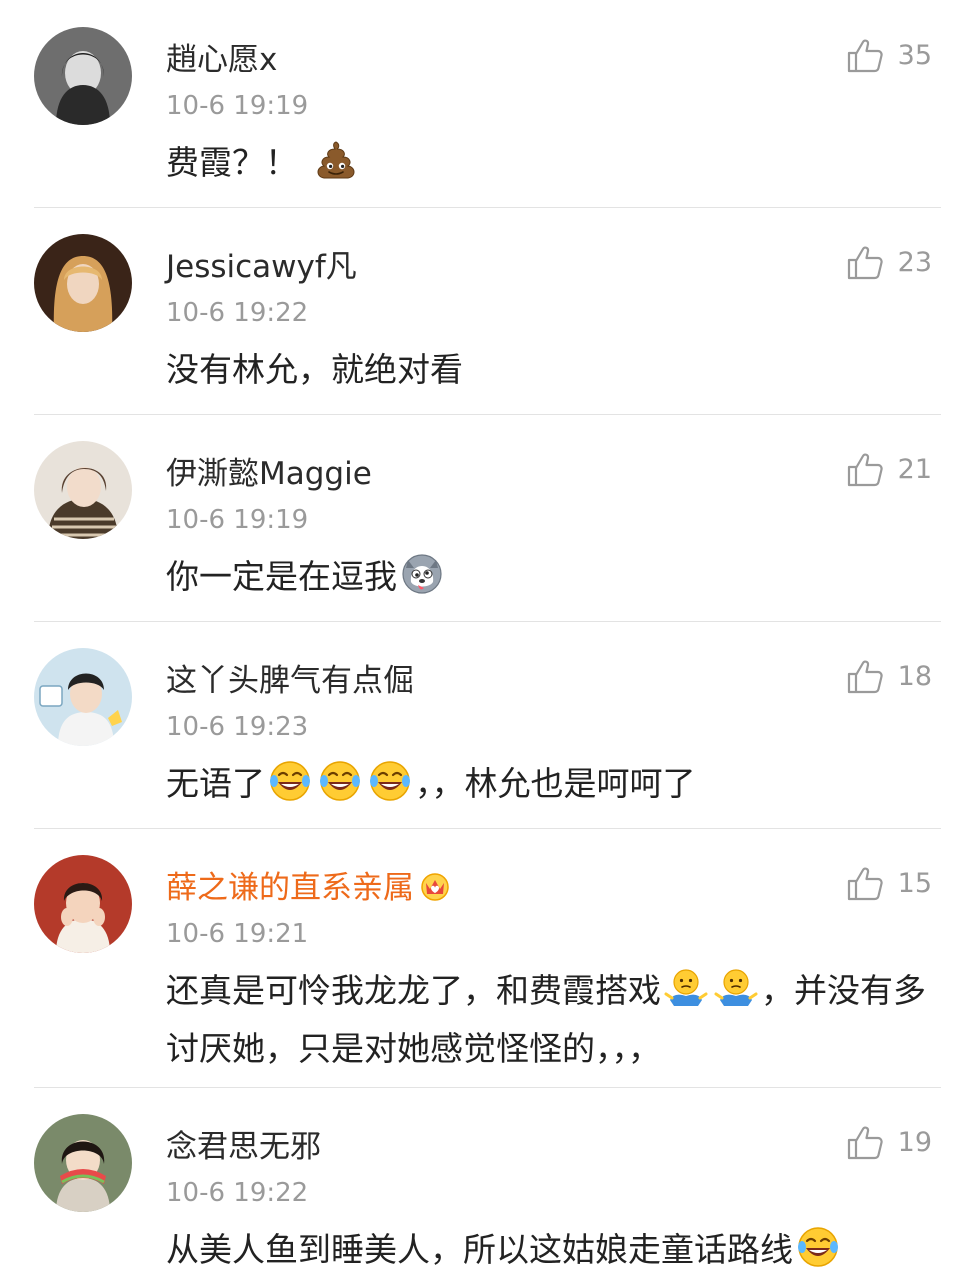 The image size is (974, 1280). Describe the element at coordinates (422, 574) in the screenshot. I see `husky-emoji` at that location.